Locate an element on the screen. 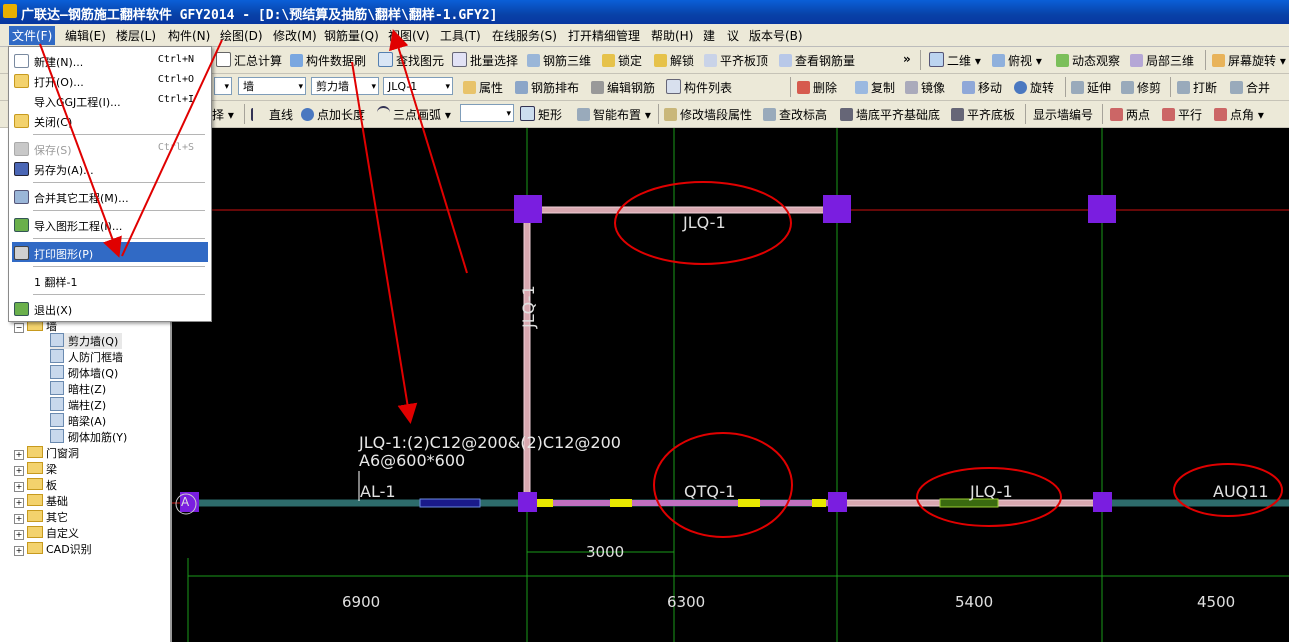 The image size is (1289, 642). menu-item-save: 保存(S) Ctrl+S is located at coordinates (110, 148).